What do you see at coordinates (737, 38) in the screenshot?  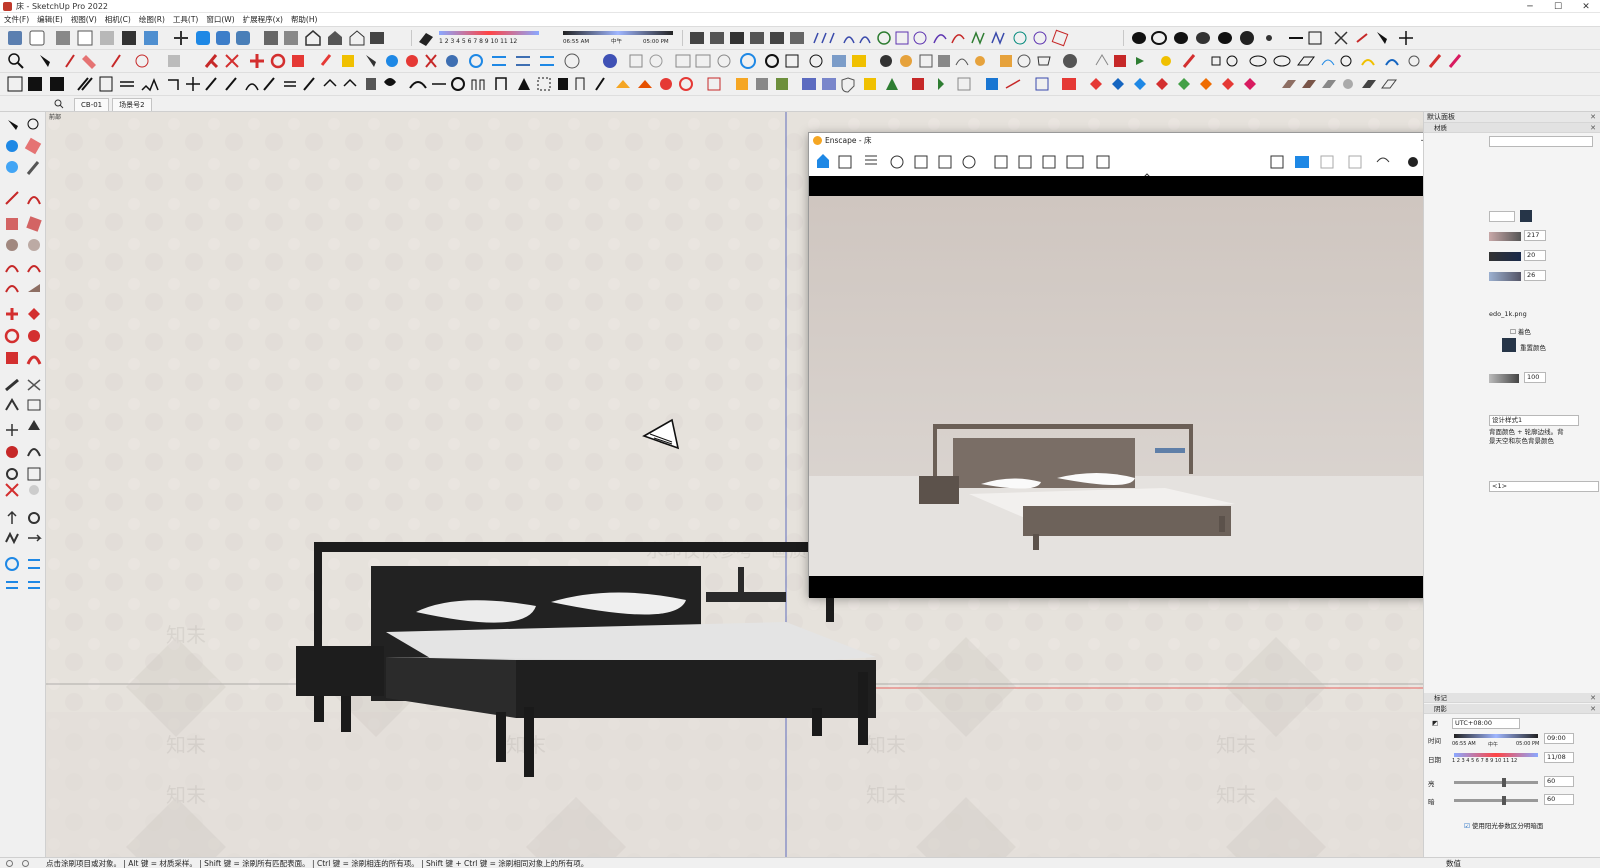 I see `print-icon` at bounding box center [737, 38].